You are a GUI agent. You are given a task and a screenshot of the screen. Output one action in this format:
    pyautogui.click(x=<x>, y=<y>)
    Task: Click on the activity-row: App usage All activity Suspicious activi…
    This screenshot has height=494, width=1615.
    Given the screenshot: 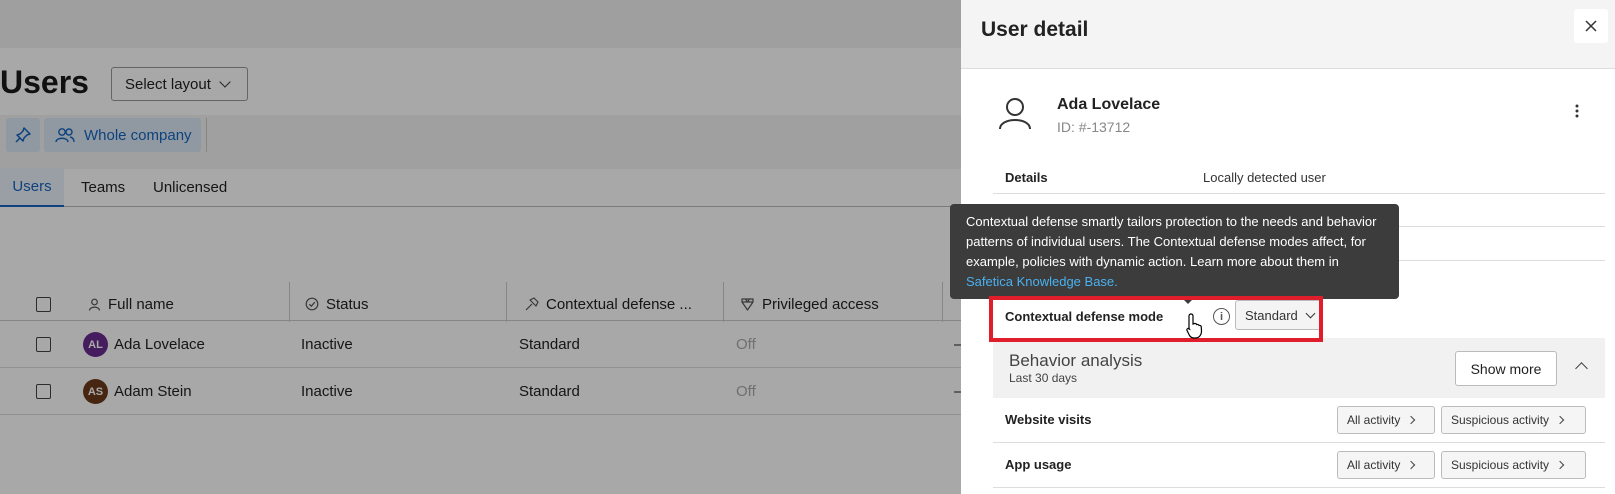 What is the action you would take?
    pyautogui.click(x=1299, y=465)
    